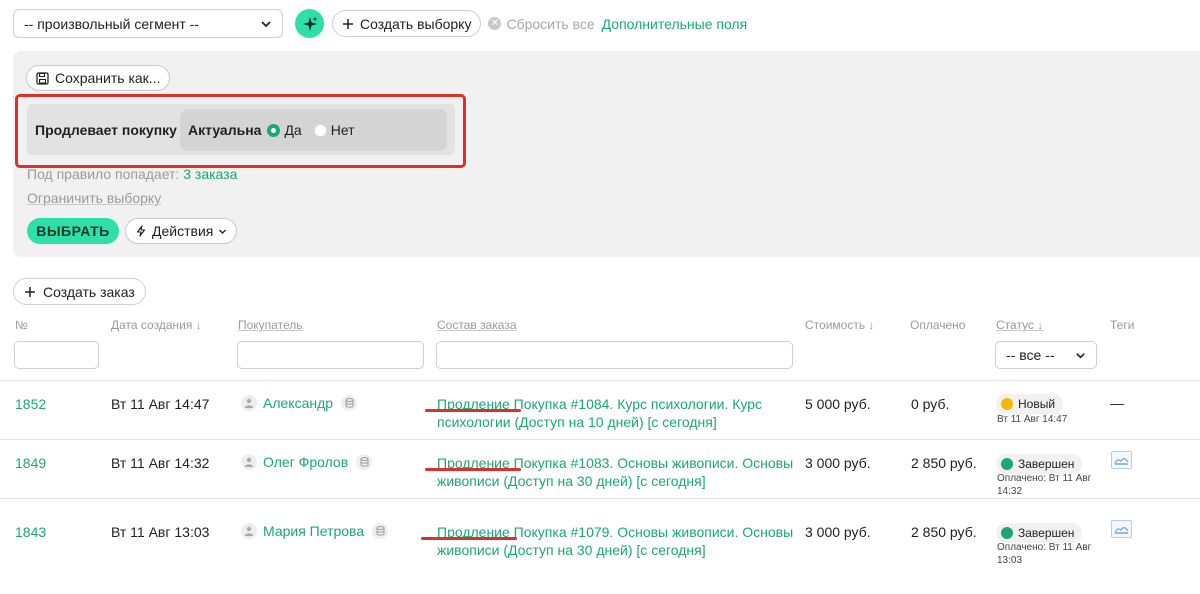 Image resolution: width=1200 pixels, height=594 pixels. What do you see at coordinates (1117, 403) in the screenshot?
I see `tags-empty: —` at bounding box center [1117, 403].